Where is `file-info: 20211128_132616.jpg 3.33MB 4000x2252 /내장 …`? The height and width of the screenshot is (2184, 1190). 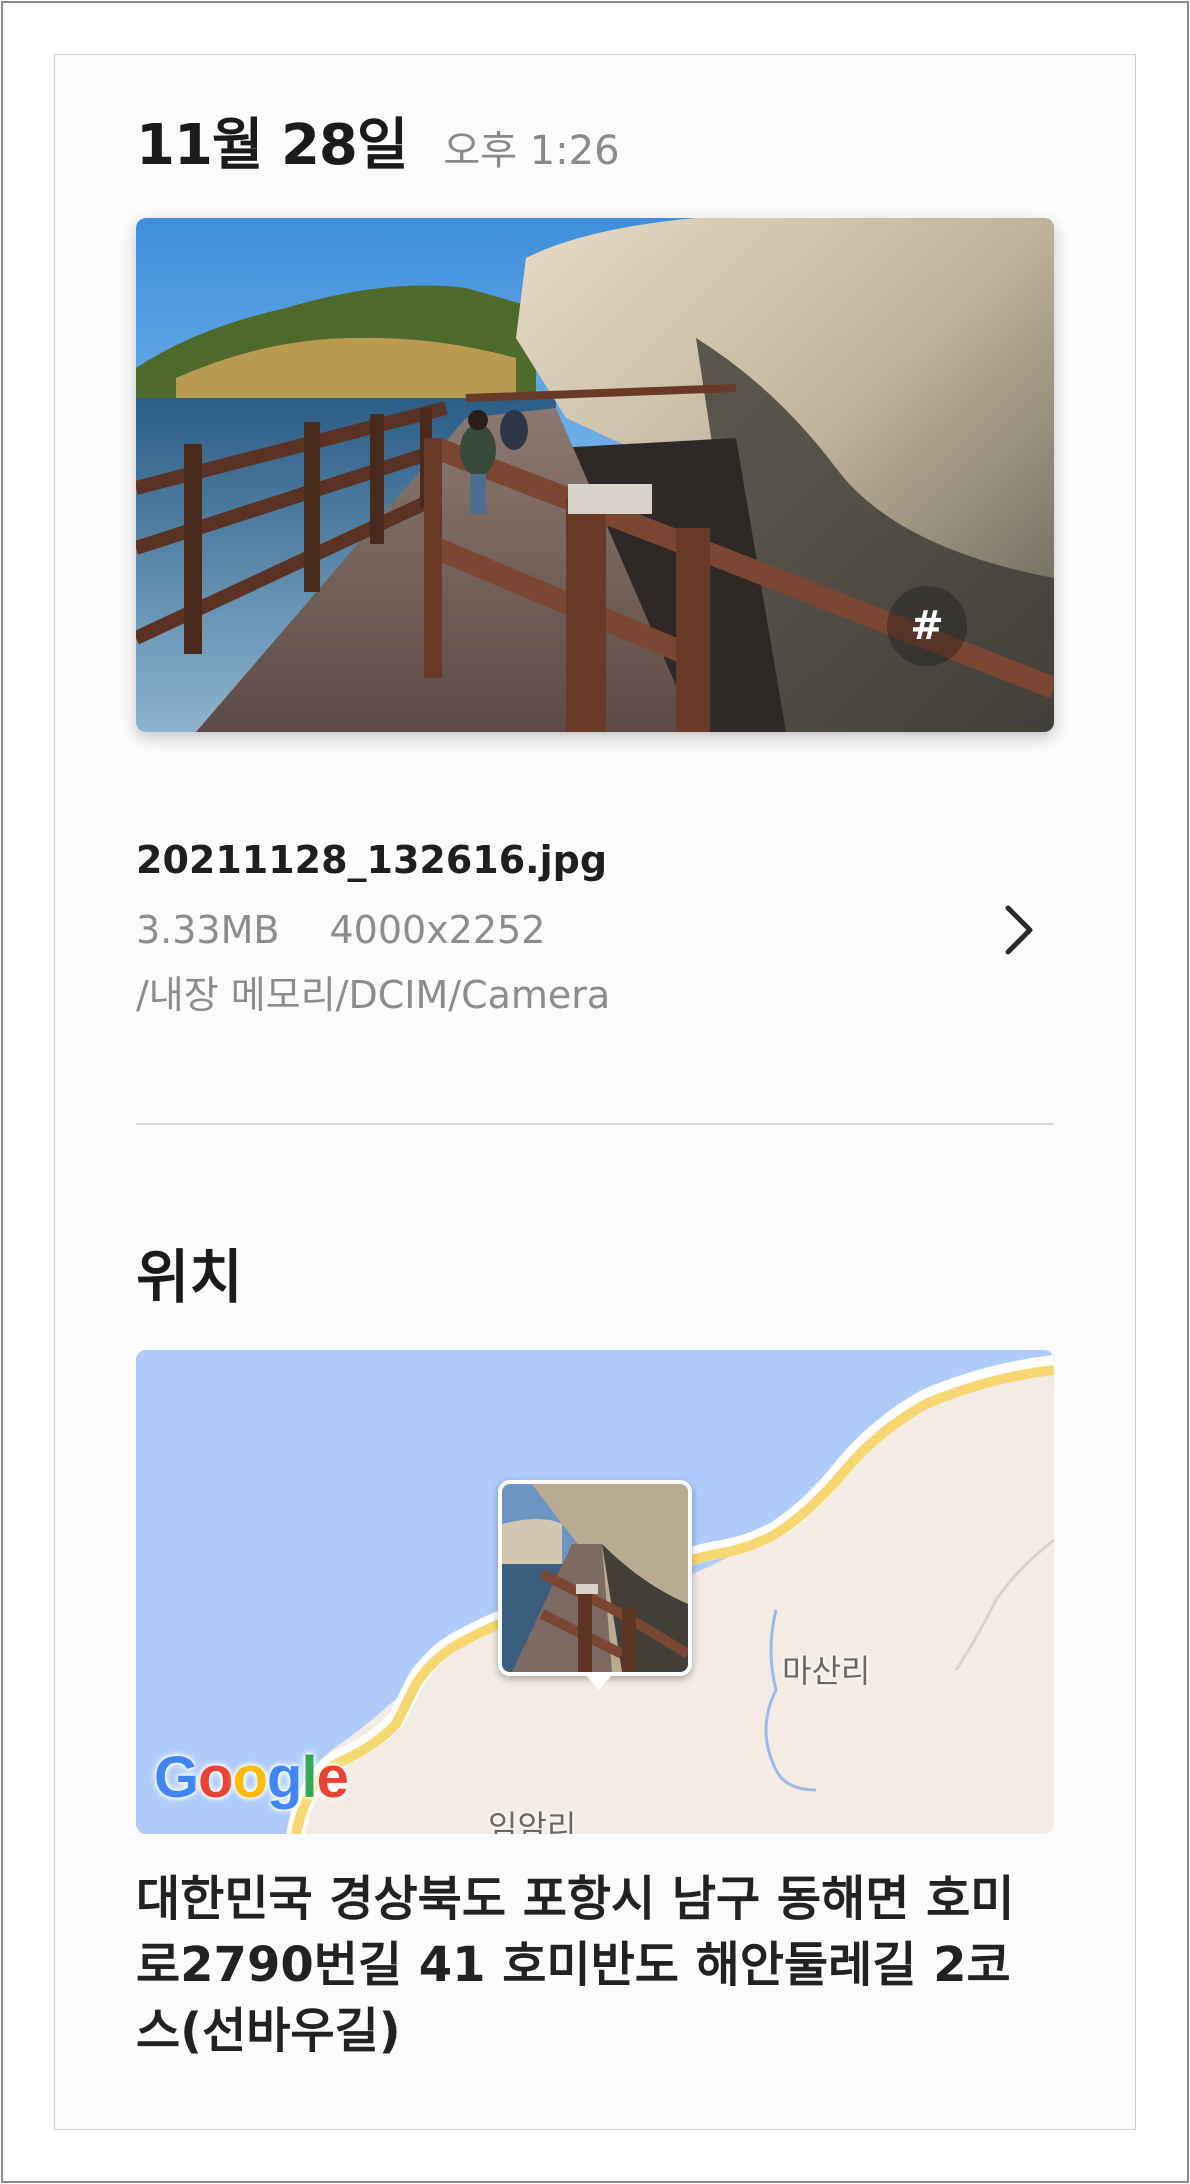
file-info: 20211128_132616.jpg 3.33MB 4000x2252 /내장 … is located at coordinates (595, 928).